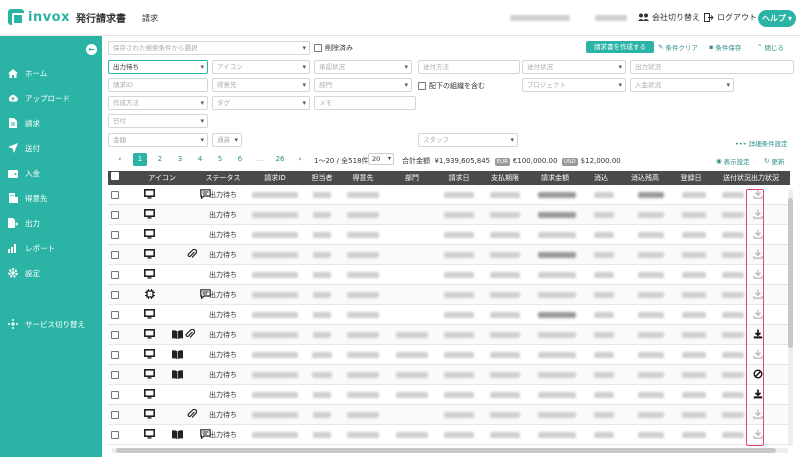 The width and height of the screenshot is (800, 457). What do you see at coordinates (158, 103) in the screenshot?
I see `creation-method-select: 作成方法` at bounding box center [158, 103].